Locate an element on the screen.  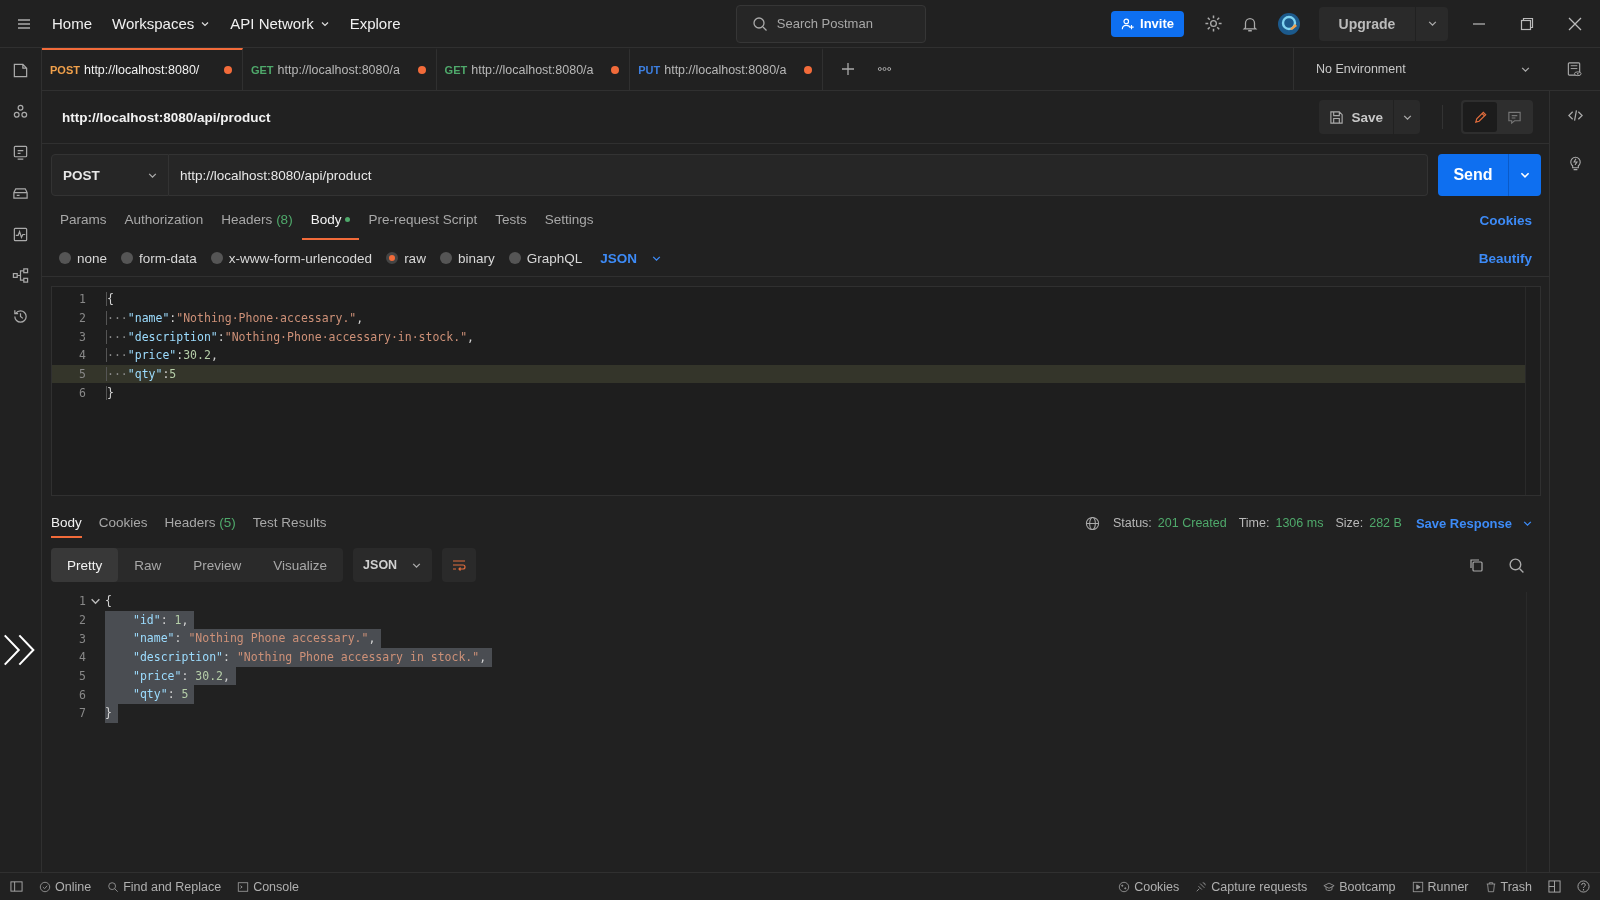
nav-menu-item: Explore is located at coordinates (375, 23).